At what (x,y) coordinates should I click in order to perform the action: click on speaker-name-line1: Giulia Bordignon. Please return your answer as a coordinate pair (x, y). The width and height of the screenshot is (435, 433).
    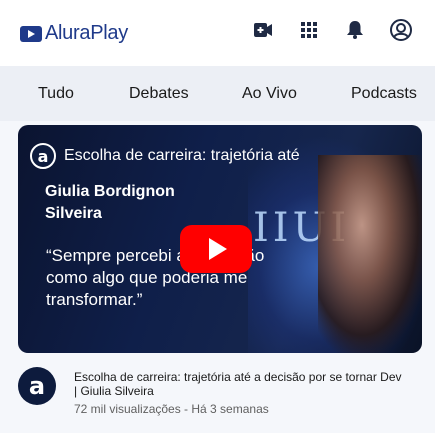
    Looking at the image, I should click on (110, 191).